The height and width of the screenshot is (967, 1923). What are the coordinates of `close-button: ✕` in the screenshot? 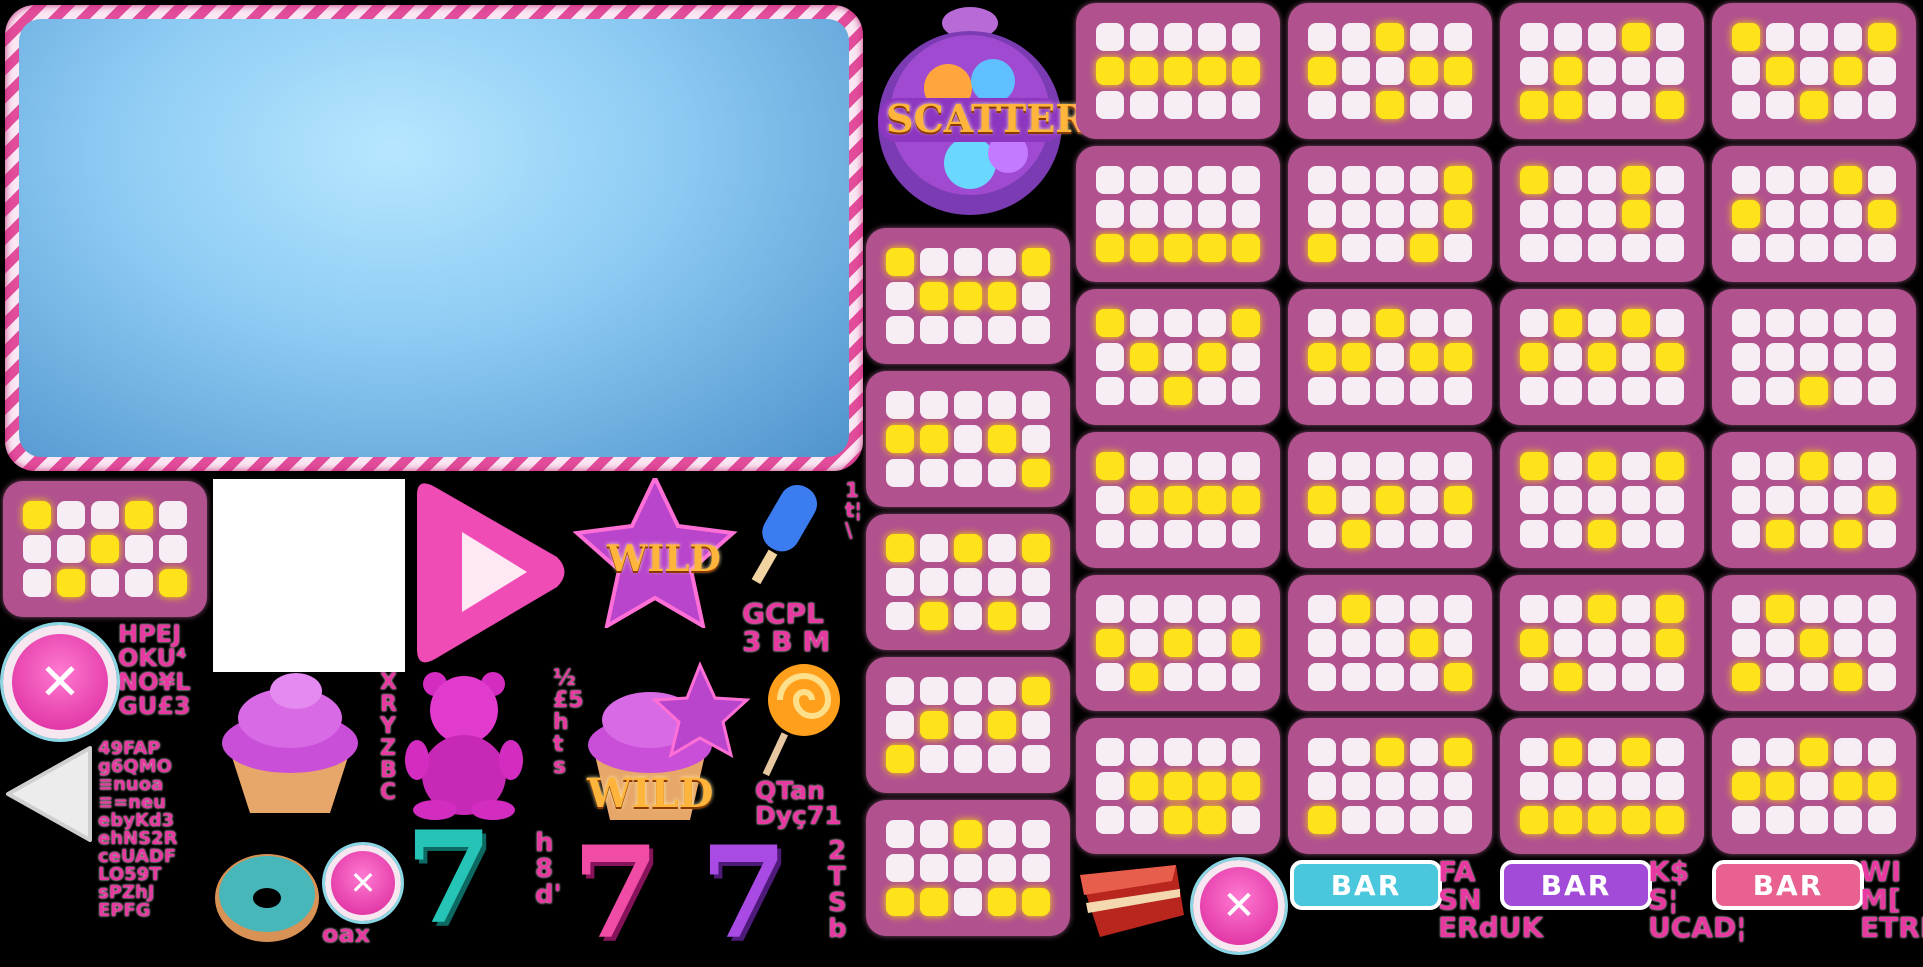 It's located at (60, 682).